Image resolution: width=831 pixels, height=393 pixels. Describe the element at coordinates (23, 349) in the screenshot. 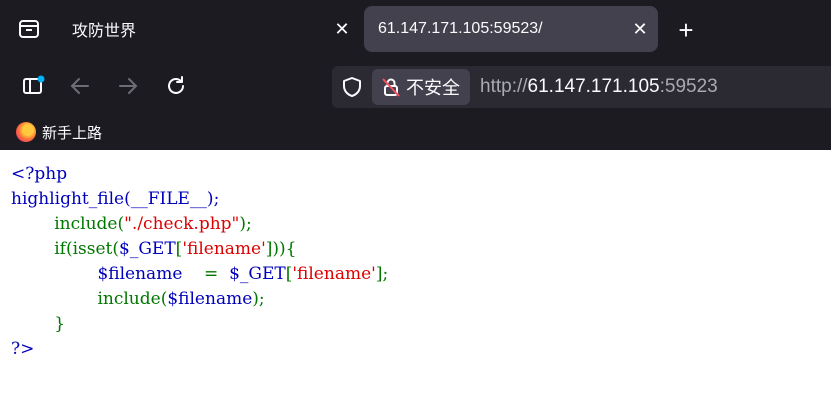

I see `code-line-8: ?>` at that location.